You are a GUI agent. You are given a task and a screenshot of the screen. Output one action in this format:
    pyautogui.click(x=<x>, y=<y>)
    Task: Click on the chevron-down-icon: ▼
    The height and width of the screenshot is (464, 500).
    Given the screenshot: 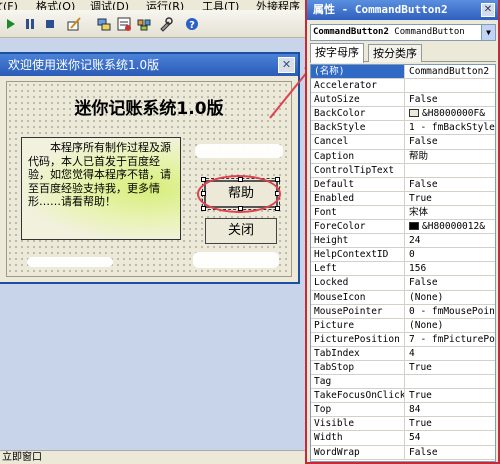 What is the action you would take?
    pyautogui.click(x=488, y=32)
    